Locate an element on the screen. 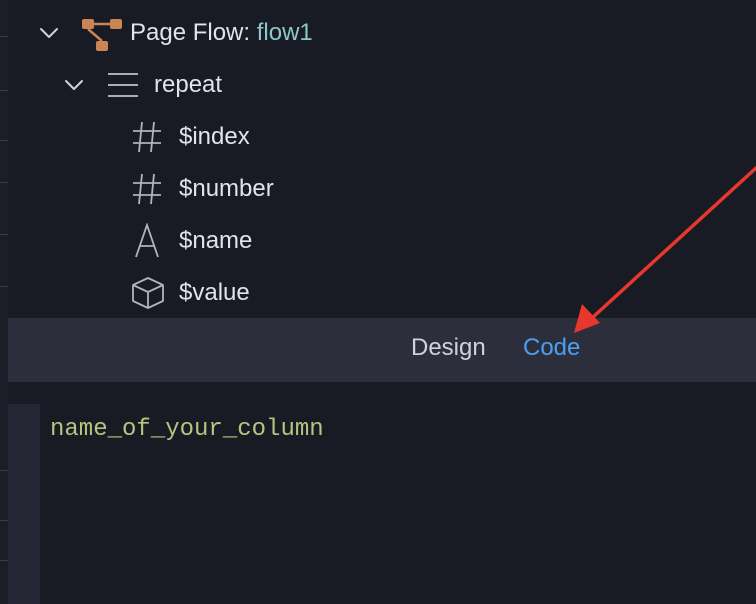 This screenshot has width=756, height=604. editor-gutter is located at coordinates (24, 504).